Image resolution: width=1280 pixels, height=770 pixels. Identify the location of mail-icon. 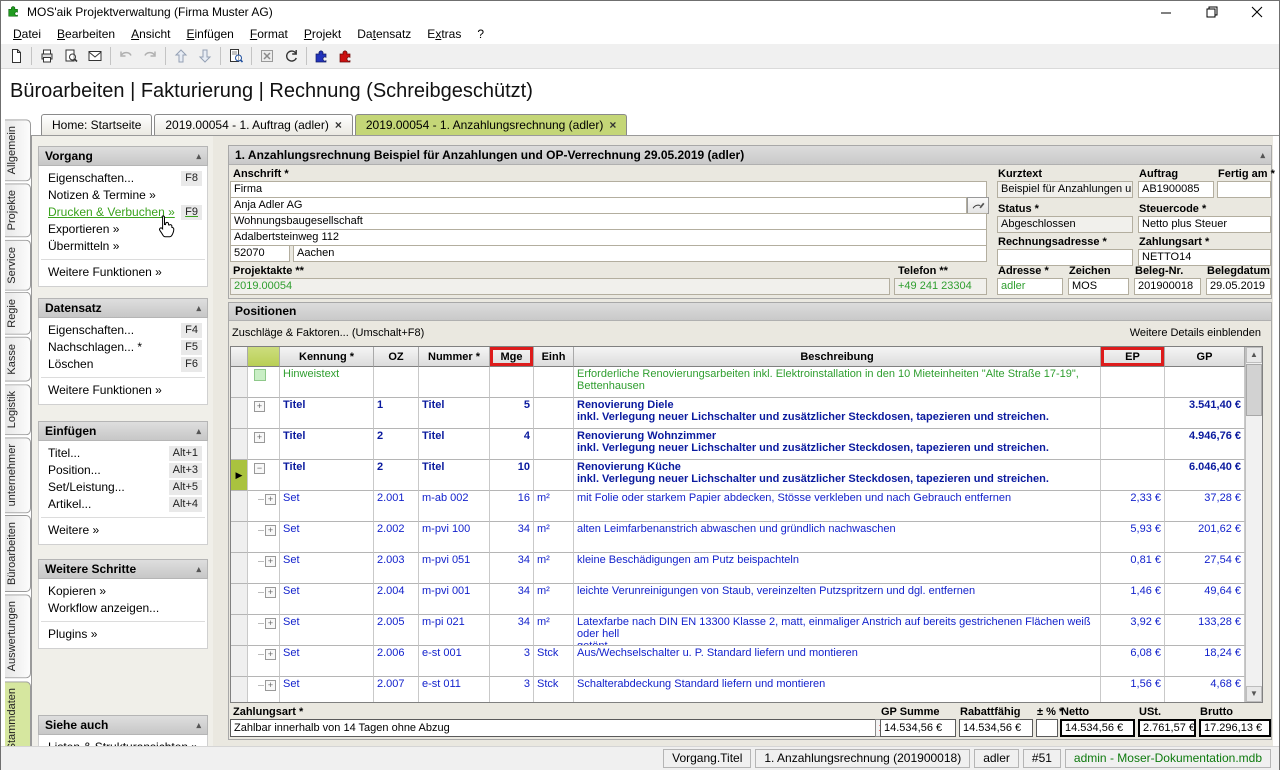
(95, 56).